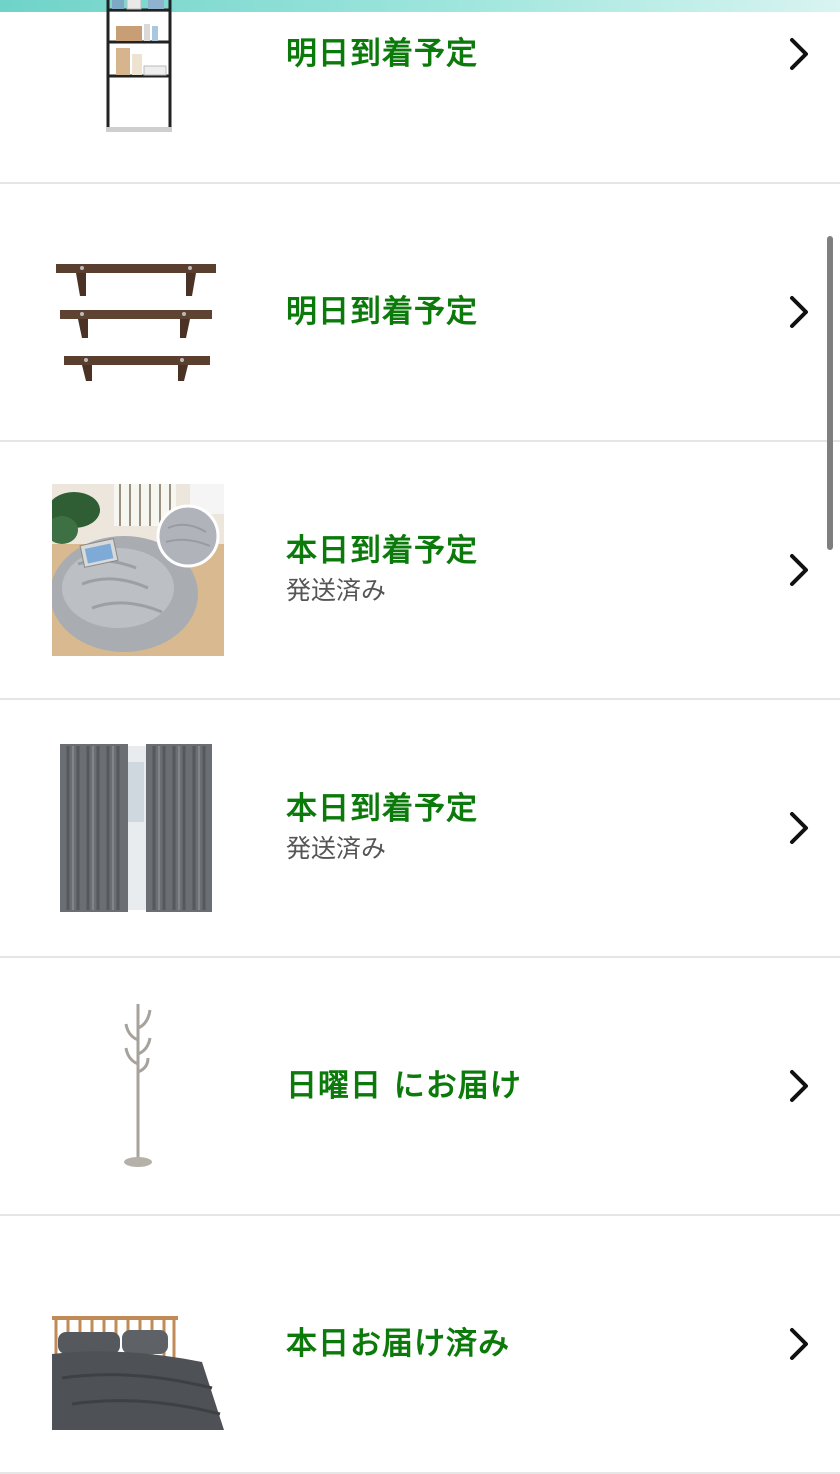 The width and height of the screenshot is (840, 1474). I want to click on order-info: 本日お届け済み, so click(398, 1344).